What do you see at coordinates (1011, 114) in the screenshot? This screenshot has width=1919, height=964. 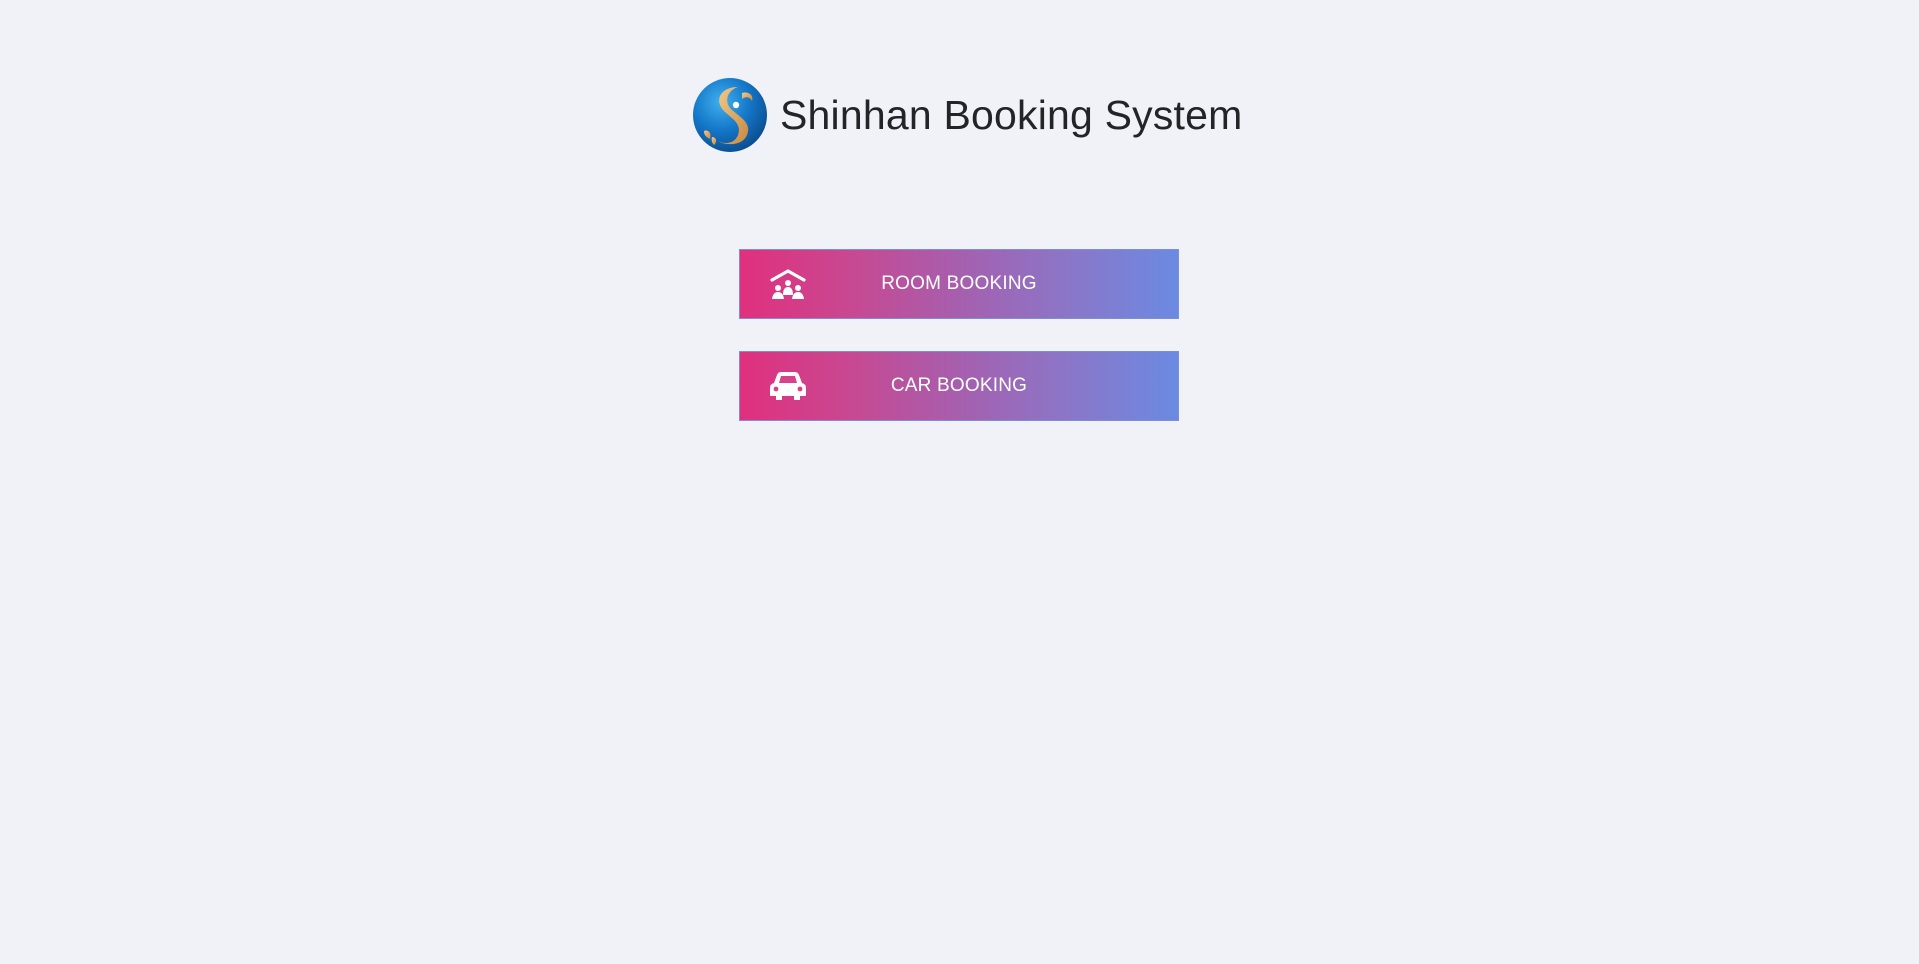 I see `app-title: Shinhan Booking System` at bounding box center [1011, 114].